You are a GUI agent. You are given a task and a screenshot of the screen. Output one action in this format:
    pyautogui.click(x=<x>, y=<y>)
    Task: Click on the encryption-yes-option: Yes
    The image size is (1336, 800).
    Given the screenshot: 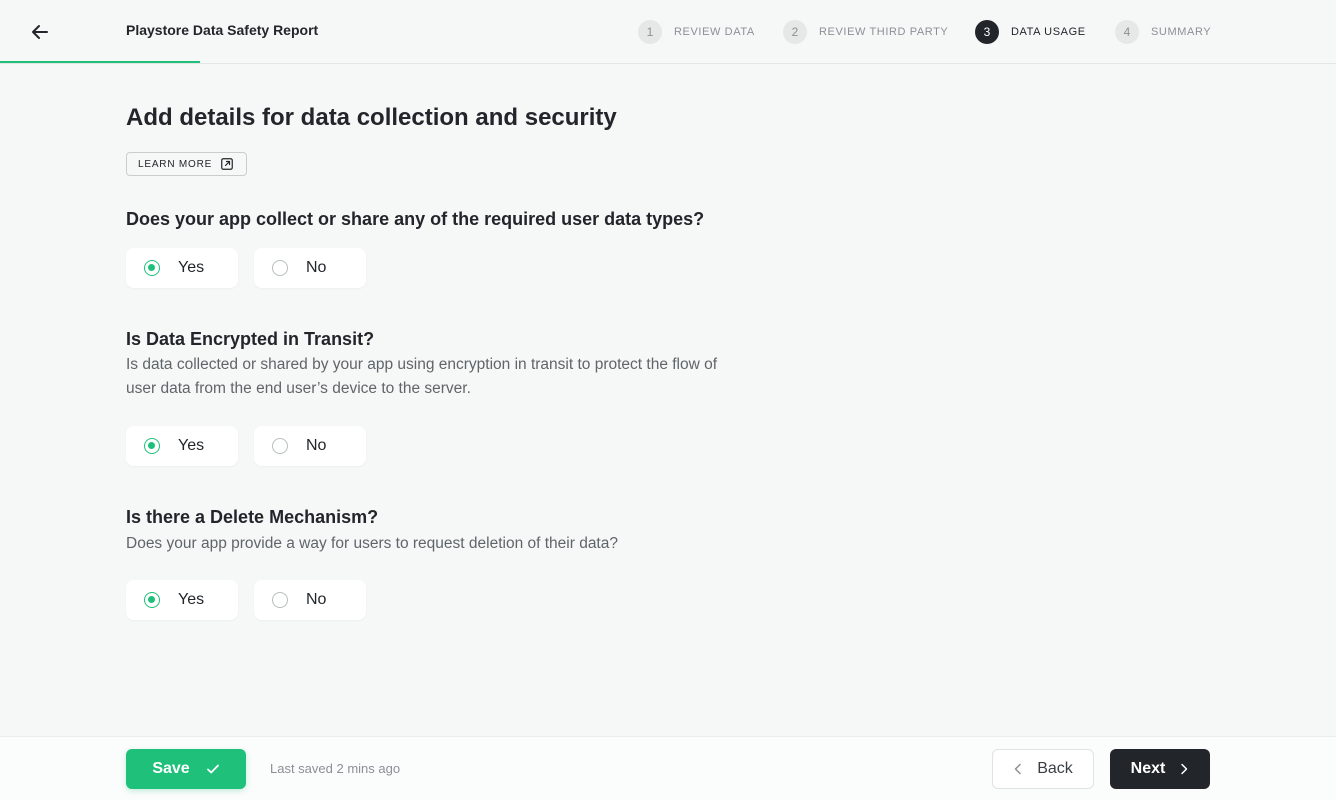 What is the action you would take?
    pyautogui.click(x=182, y=446)
    